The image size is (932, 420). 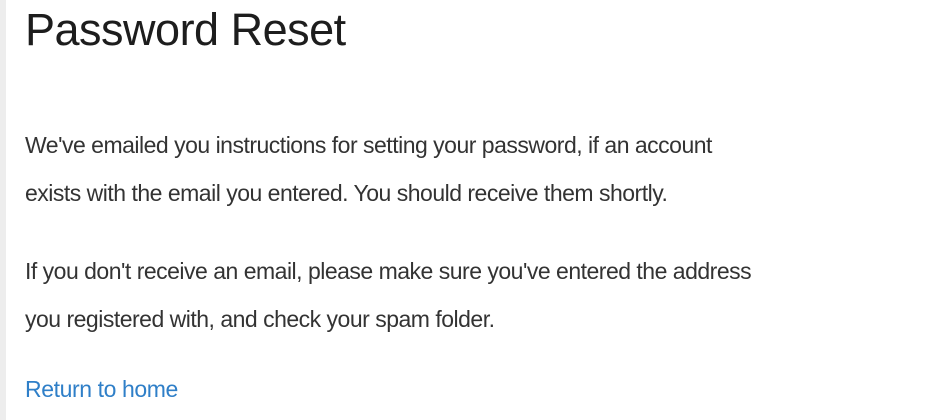 What do you see at coordinates (101, 389) in the screenshot?
I see `return-to-home-link: Return to home` at bounding box center [101, 389].